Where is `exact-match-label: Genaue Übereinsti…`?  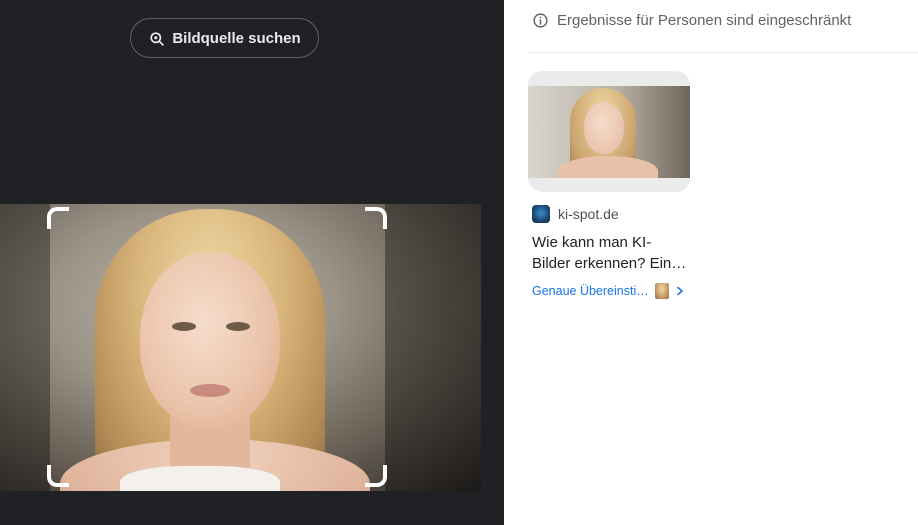
exact-match-label: Genaue Übereinsti… is located at coordinates (590, 291).